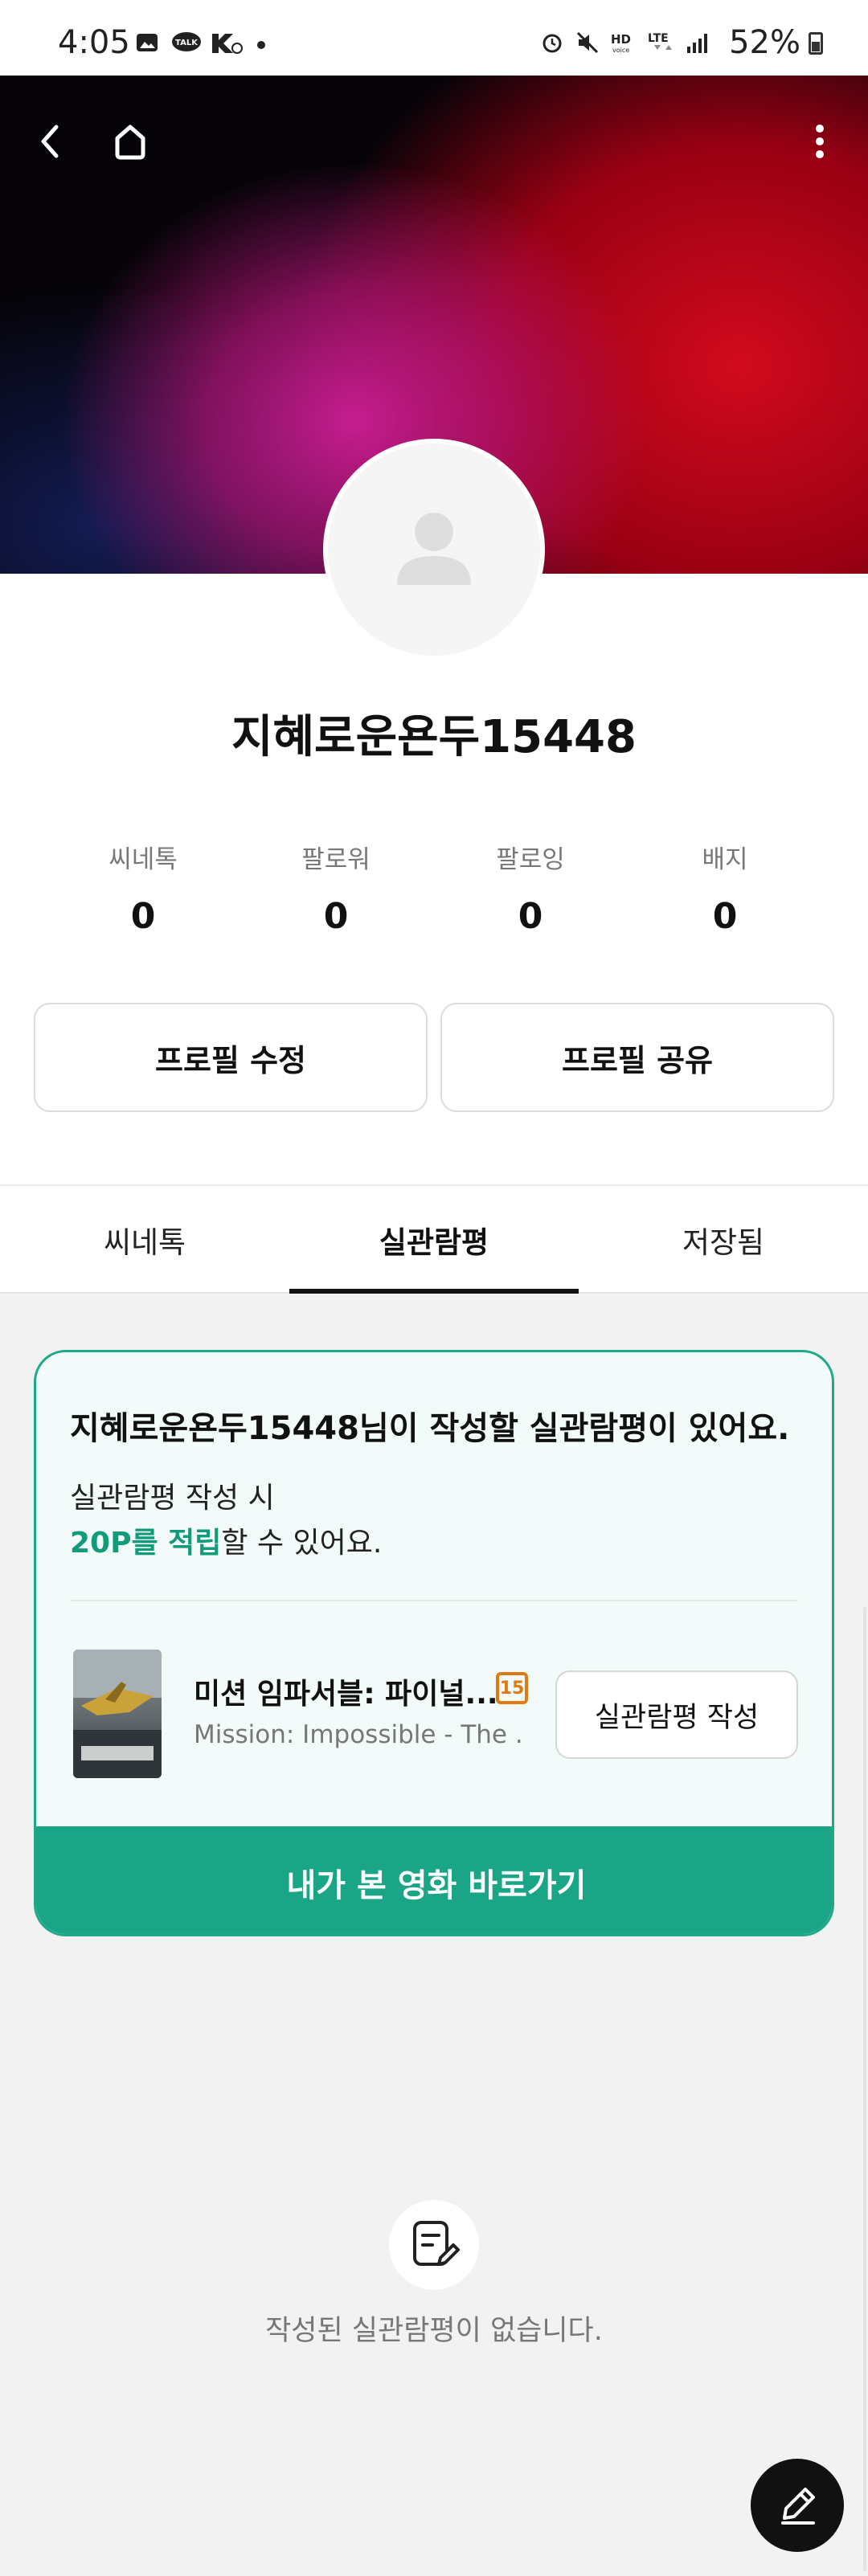 The width and height of the screenshot is (868, 2576). I want to click on active-tab-indicator, so click(434, 1291).